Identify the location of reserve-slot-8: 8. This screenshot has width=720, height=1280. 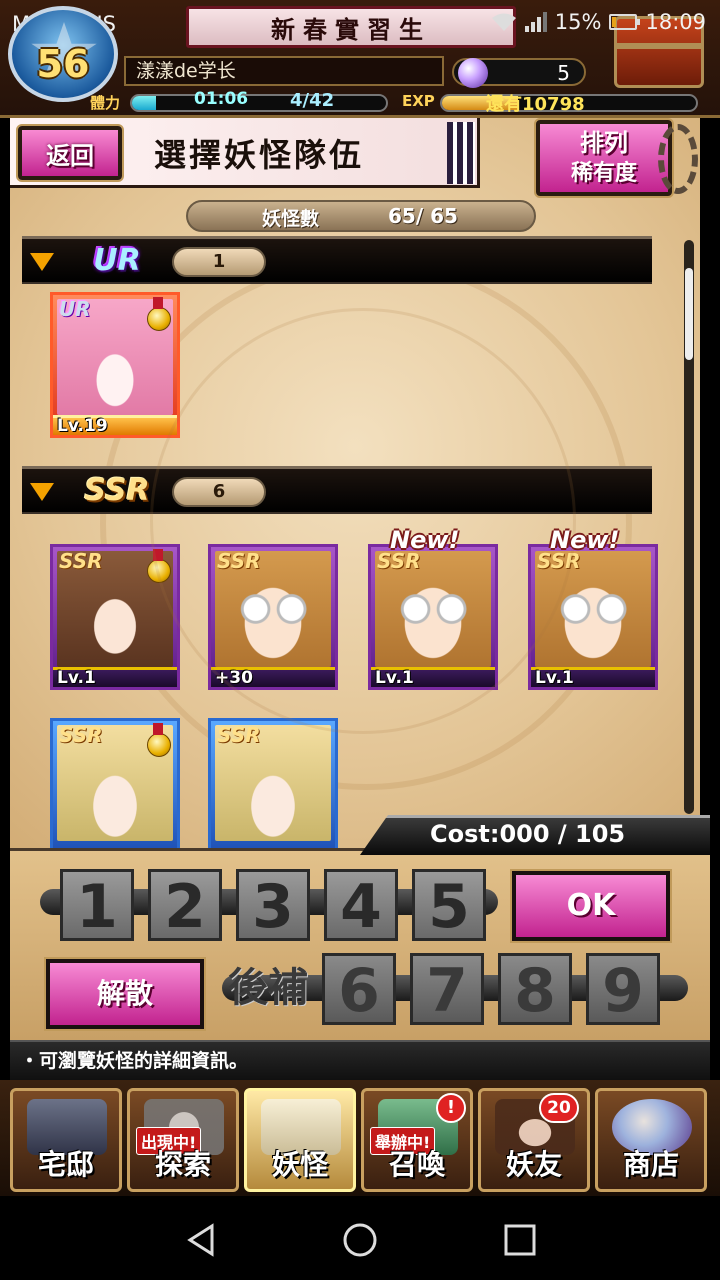
(535, 989).